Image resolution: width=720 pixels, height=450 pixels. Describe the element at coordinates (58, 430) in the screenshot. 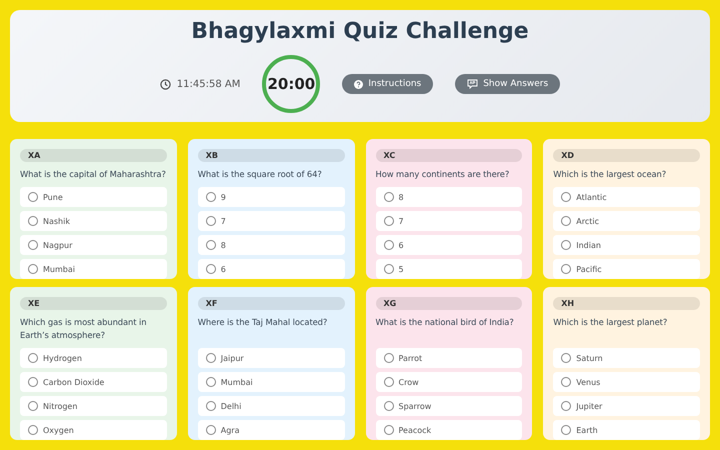

I see `option-label: Oxygen` at that location.